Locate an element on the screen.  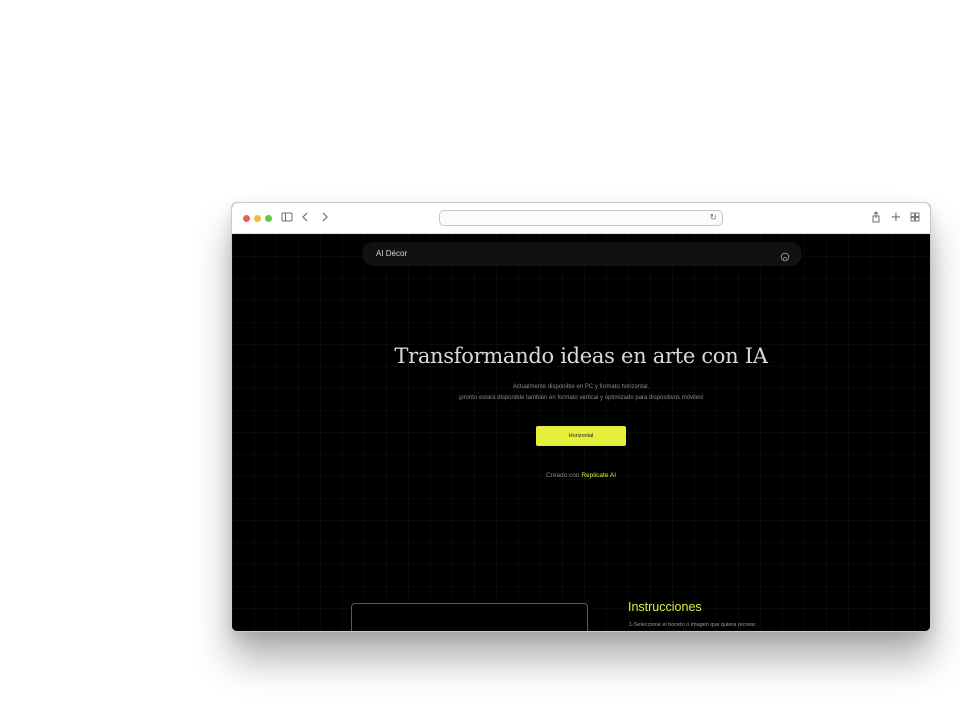
chevron-left-icon is located at coordinates (305, 218).